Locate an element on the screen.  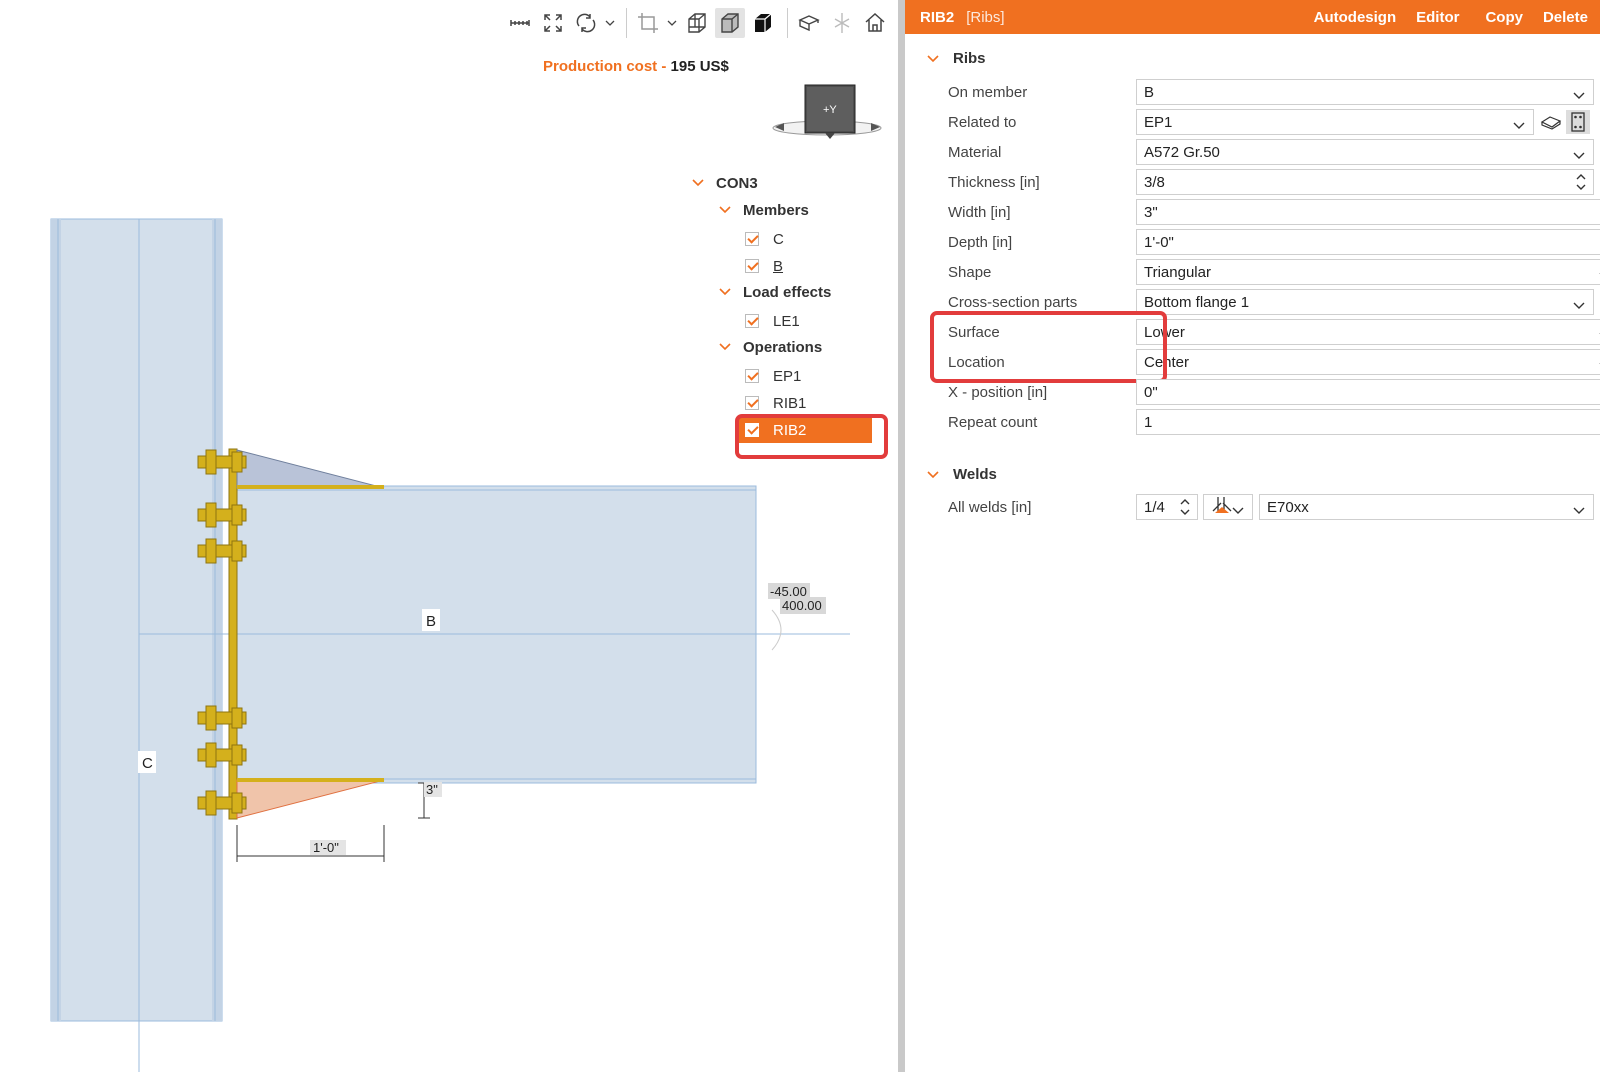
clip-icon is located at coordinates (842, 23).